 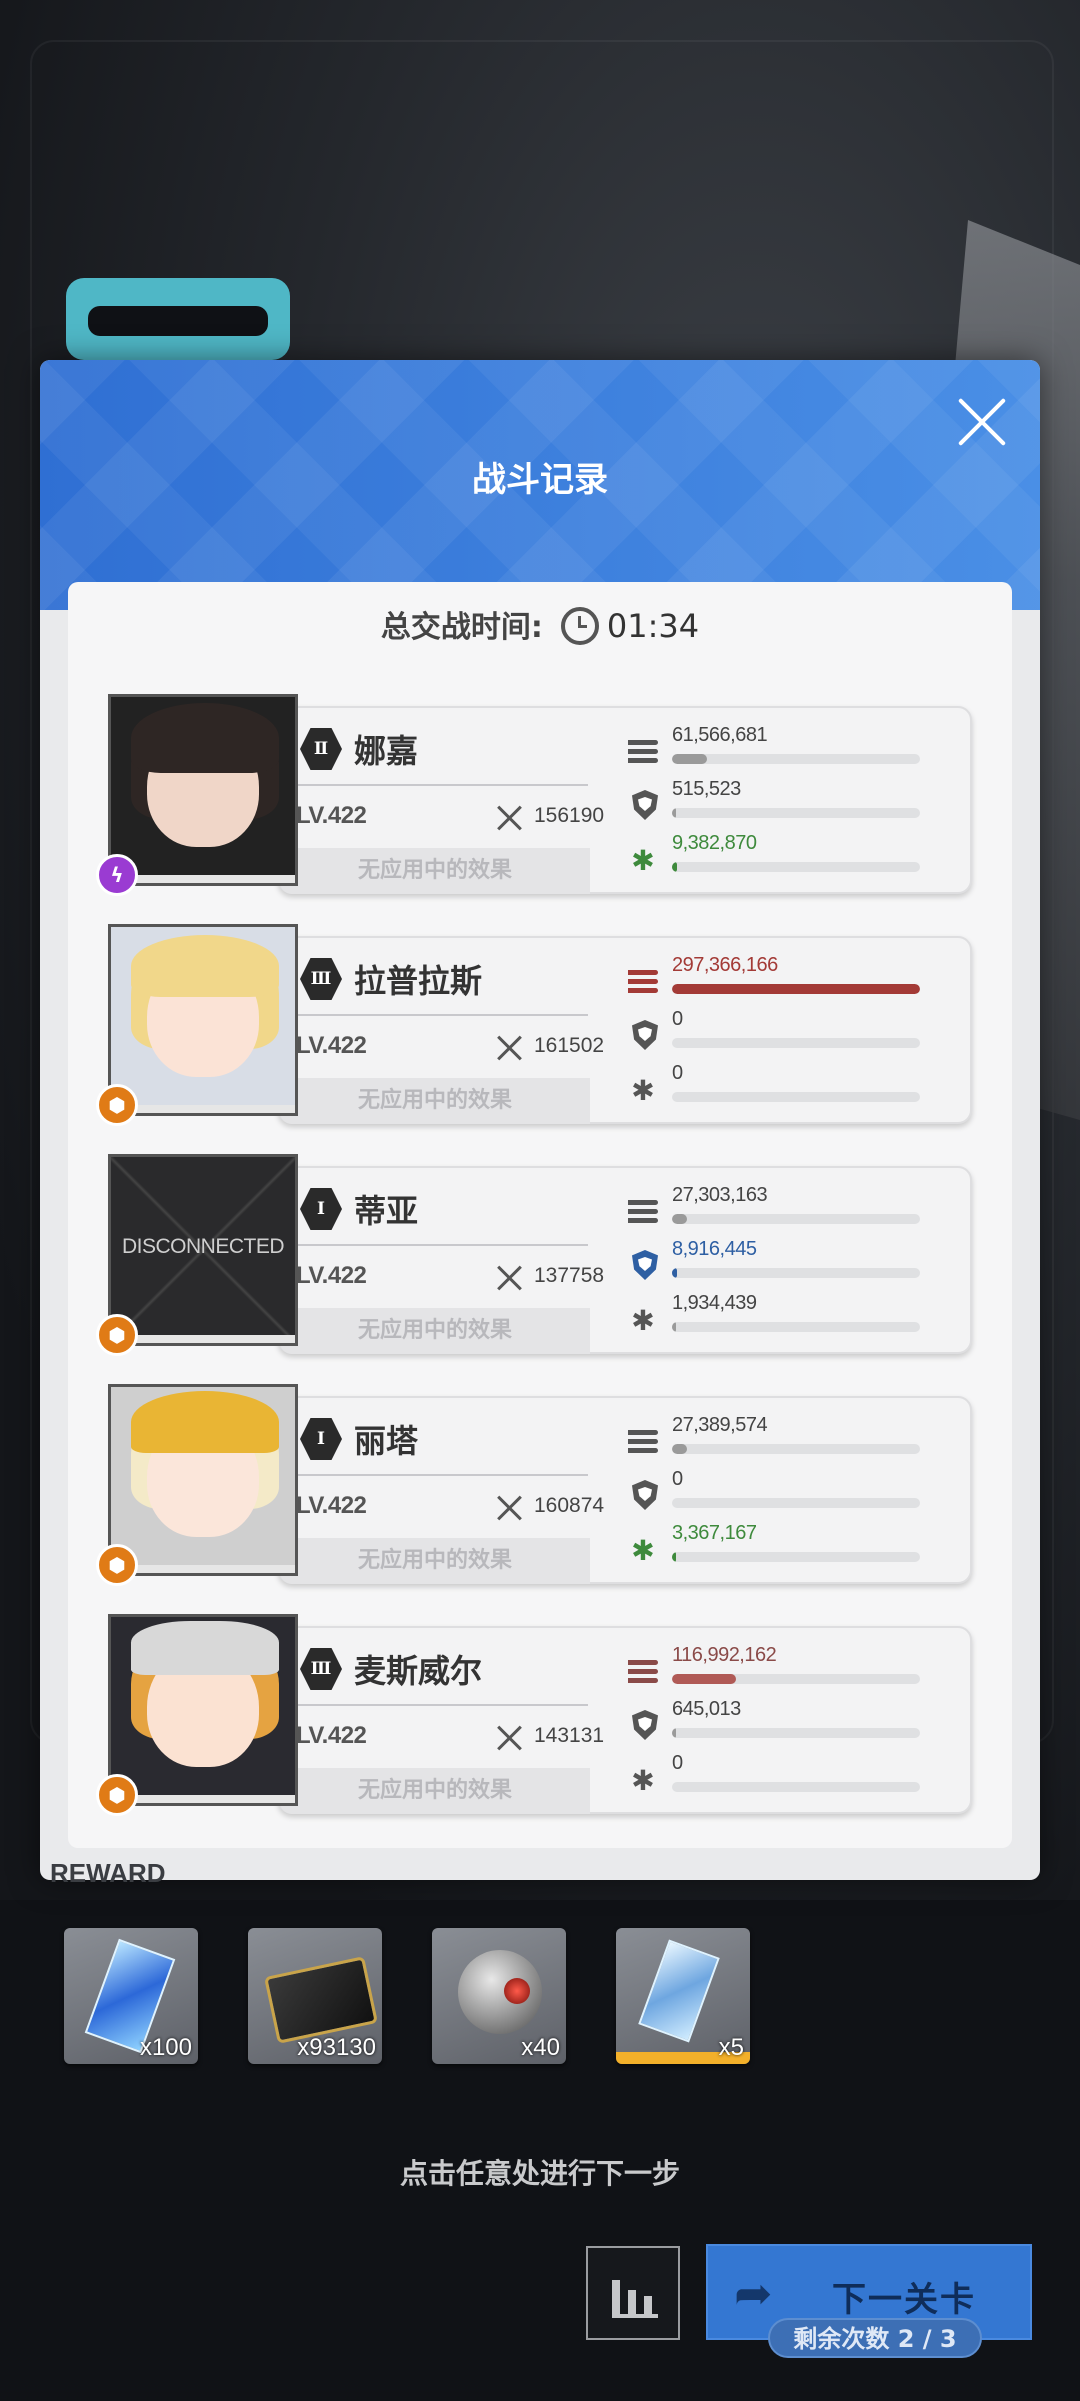 What do you see at coordinates (724, 1655) in the screenshot?
I see `damage-value: 116,992,162` at bounding box center [724, 1655].